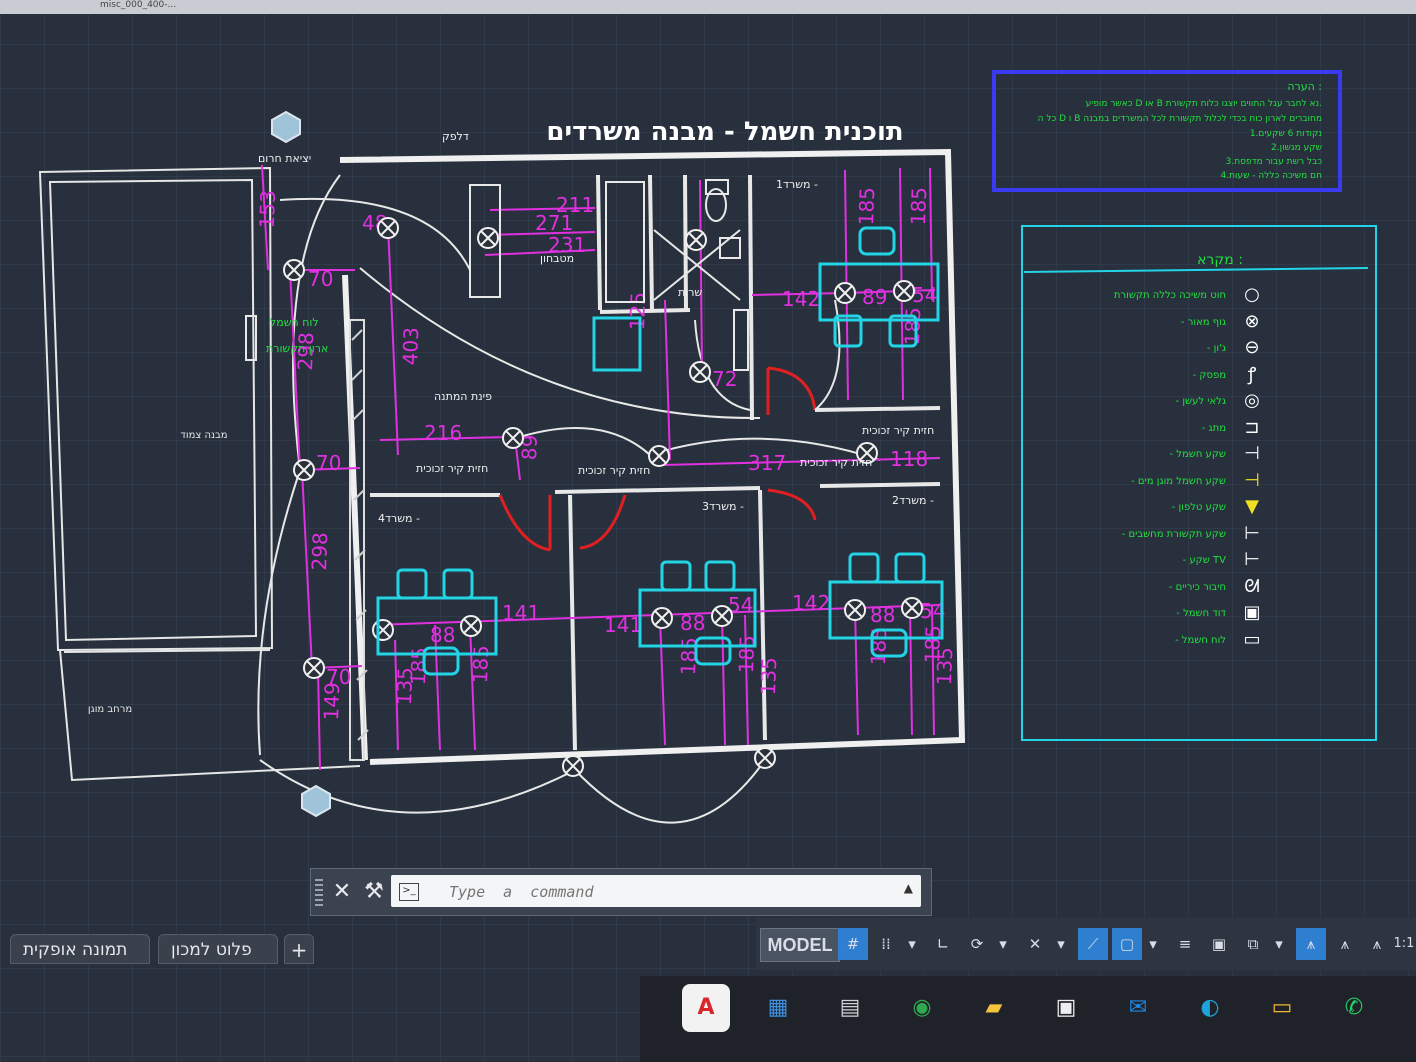 This screenshot has height=1062, width=1416. Describe the element at coordinates (609, 275) in the screenshot. I see `plumbing-fixtures` at that location.